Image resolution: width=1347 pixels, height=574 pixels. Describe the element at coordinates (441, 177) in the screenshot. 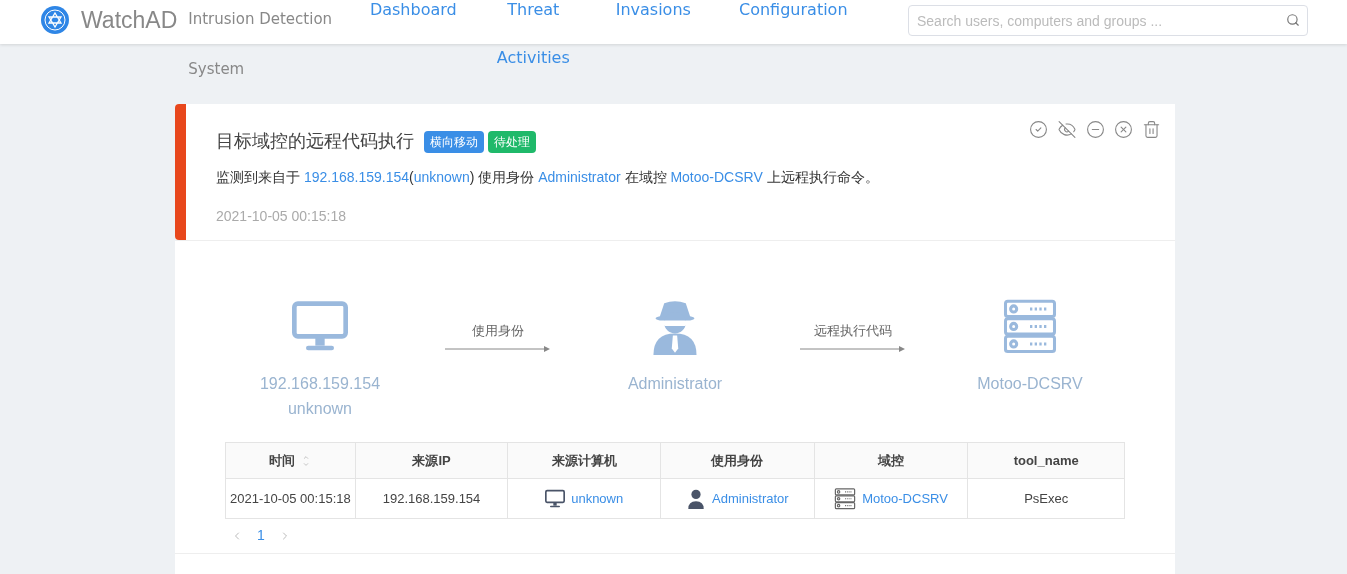

I see `description-link: unknown` at that location.